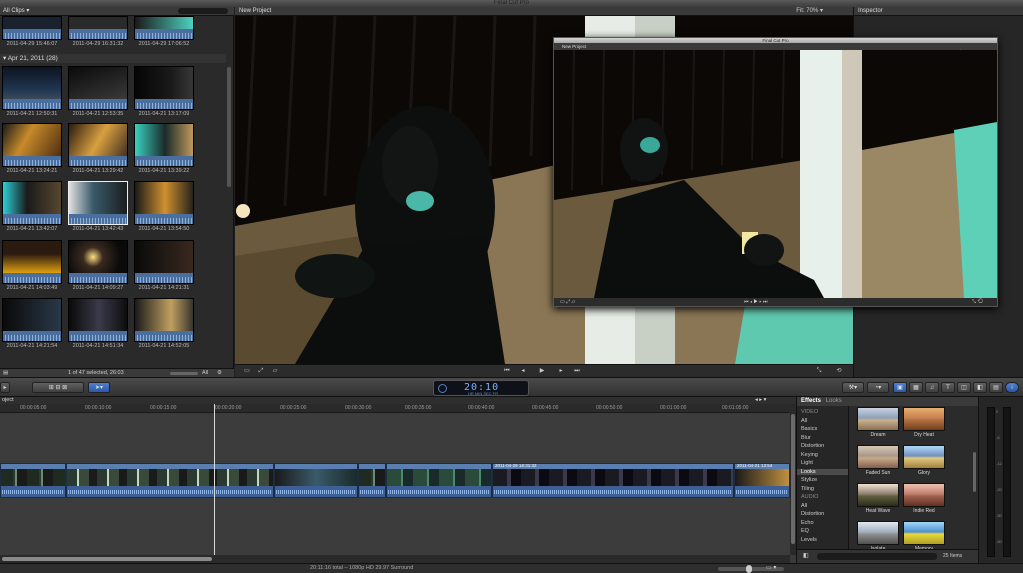 Image resolution: width=1023 pixels, height=573 pixels. I want to click on viewer-title: New Project, so click(255, 11).